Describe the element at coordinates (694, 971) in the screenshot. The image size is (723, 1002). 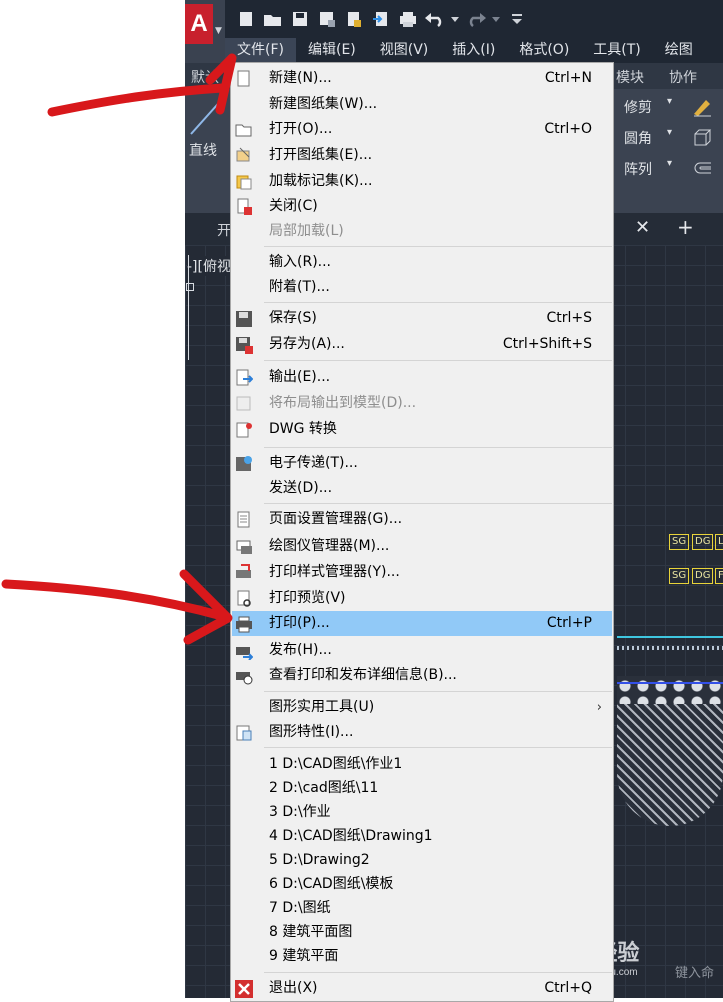
I see `command-line: 键入命` at that location.